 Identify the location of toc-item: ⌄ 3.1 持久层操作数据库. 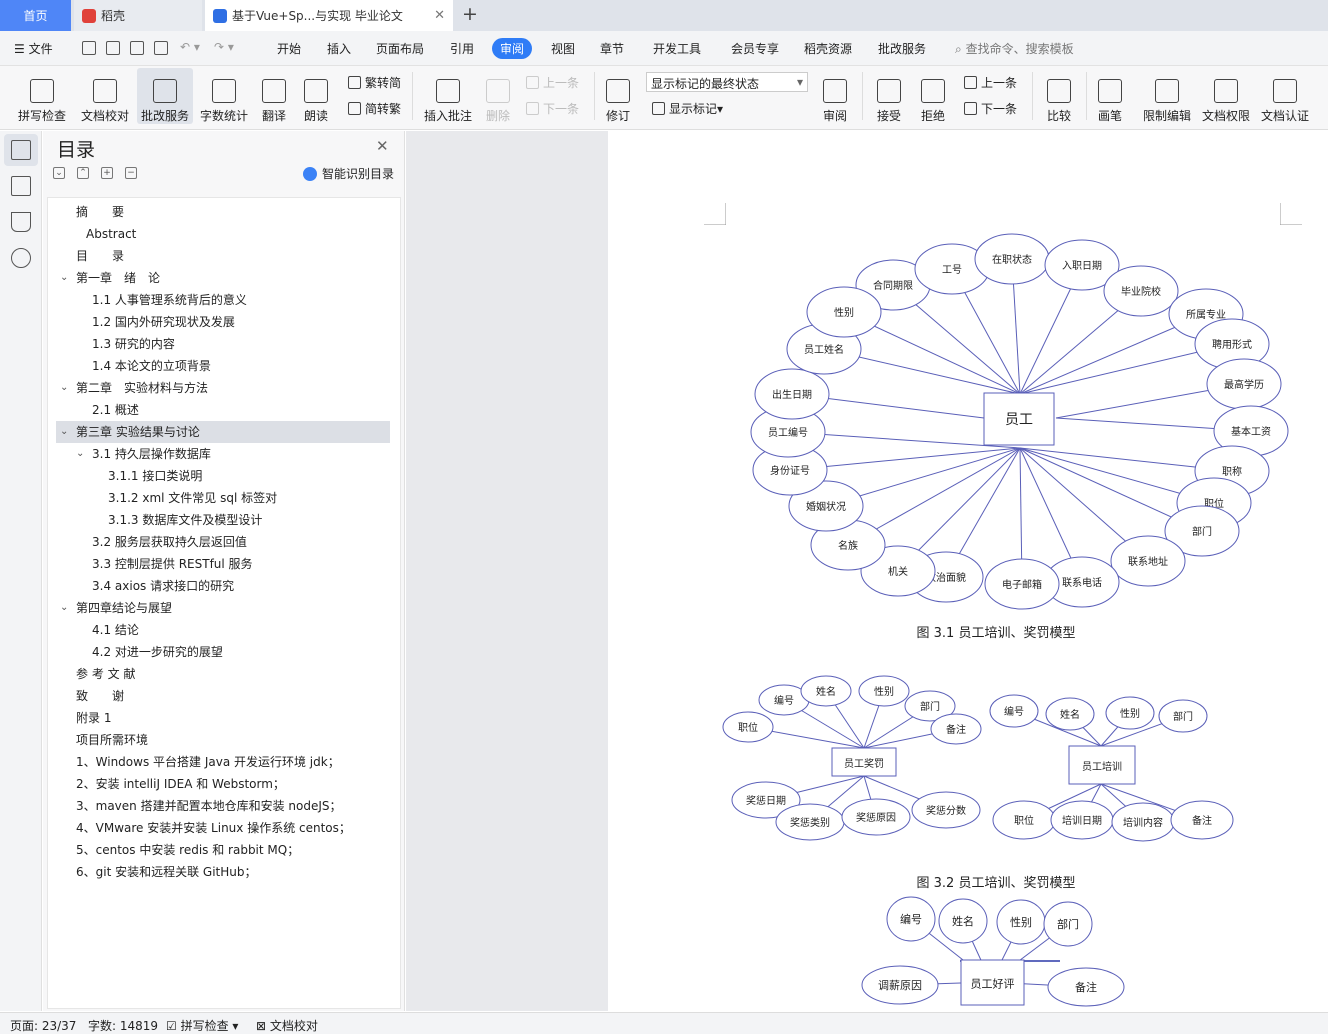
(143, 454).